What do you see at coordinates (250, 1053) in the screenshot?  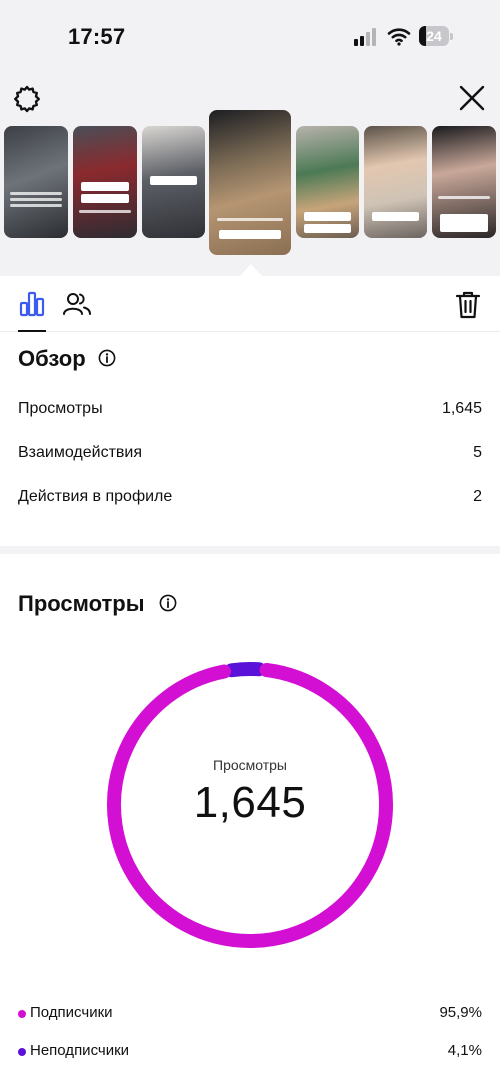 I see `legend-item-non-followers: Неподписчики 4,1%` at bounding box center [250, 1053].